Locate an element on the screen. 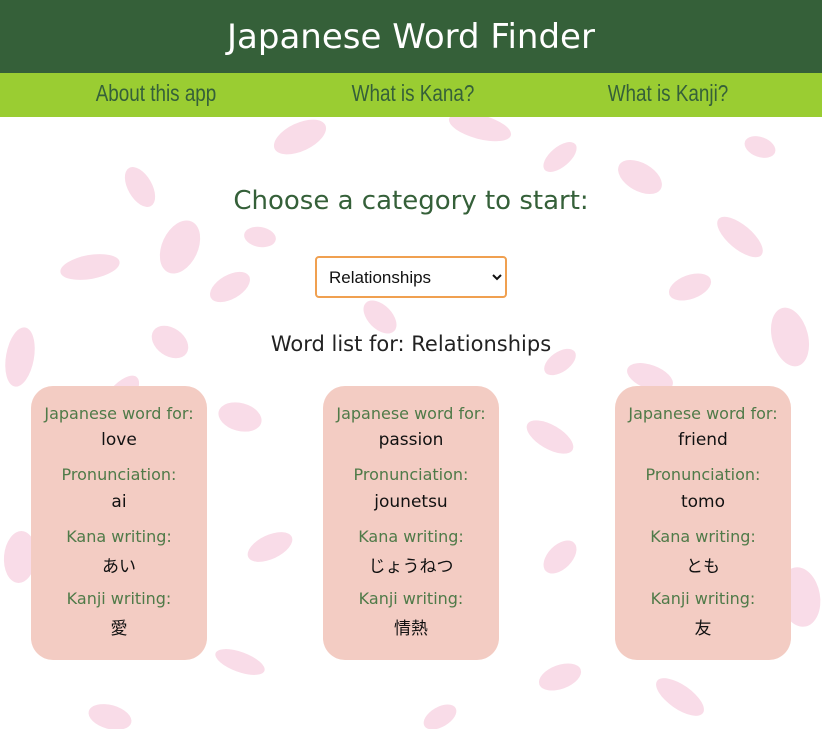 This screenshot has height=729, width=822. category-select: Relationships is located at coordinates (411, 277).